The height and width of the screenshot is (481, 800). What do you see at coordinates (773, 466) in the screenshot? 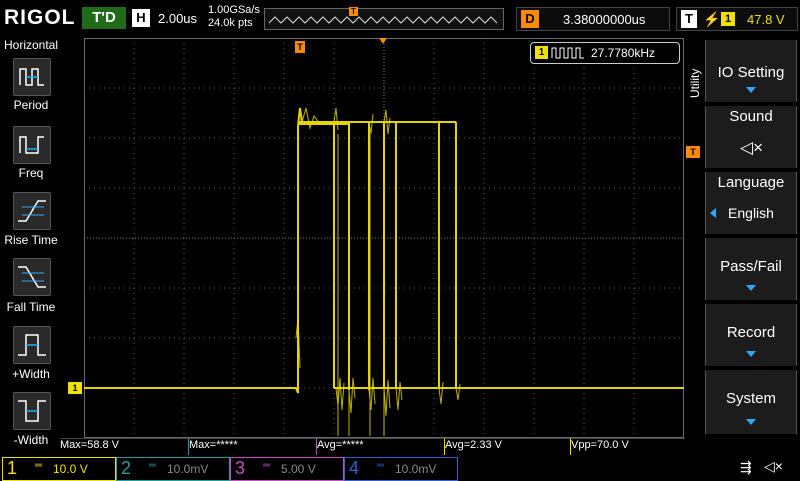
I see `speaker-muted-icon: ◁×` at bounding box center [773, 466].